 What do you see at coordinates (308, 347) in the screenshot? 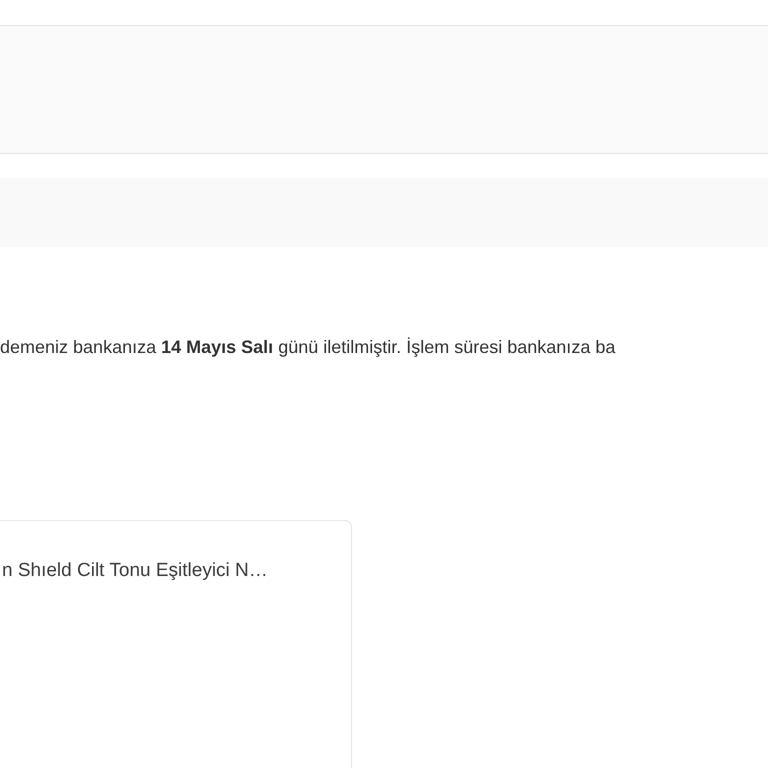
I see `payment-notice: demeniz bankanıza 14 Mayıs Salı günü iletilmiştir. İşlem süresi bankanıza ba` at bounding box center [308, 347].